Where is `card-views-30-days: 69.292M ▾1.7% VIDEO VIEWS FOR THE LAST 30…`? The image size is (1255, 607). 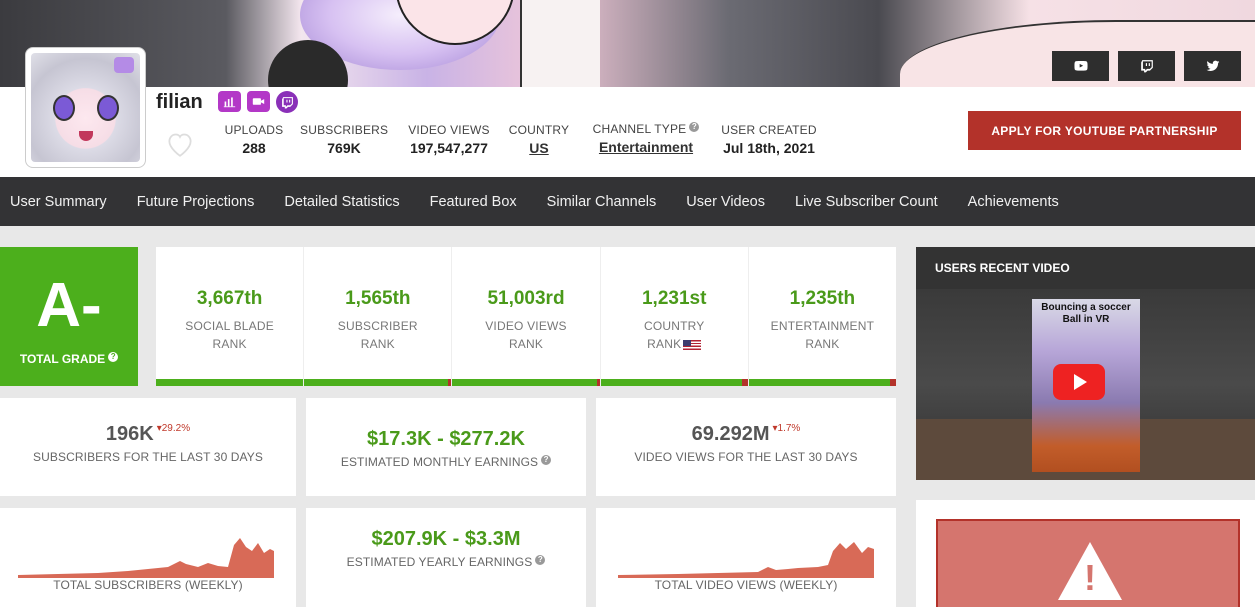 card-views-30-days: 69.292M ▾1.7% VIDEO VIEWS FOR THE LAST 30… is located at coordinates (746, 447).